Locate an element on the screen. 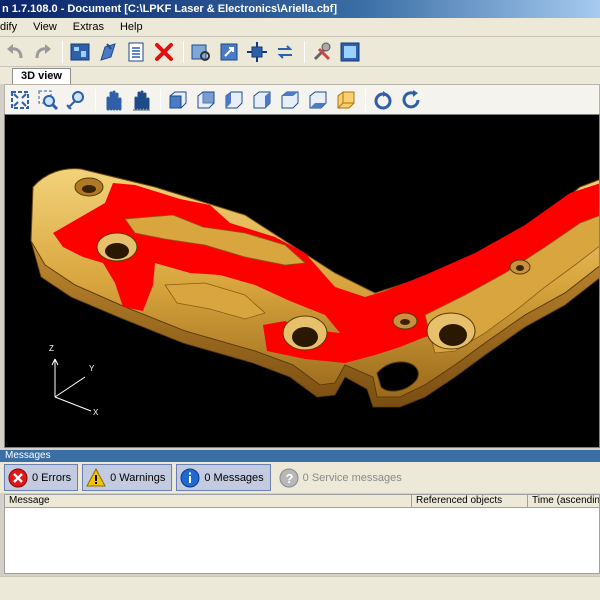 The height and width of the screenshot is (600, 600). zoom-fit-button is located at coordinates (20, 100).